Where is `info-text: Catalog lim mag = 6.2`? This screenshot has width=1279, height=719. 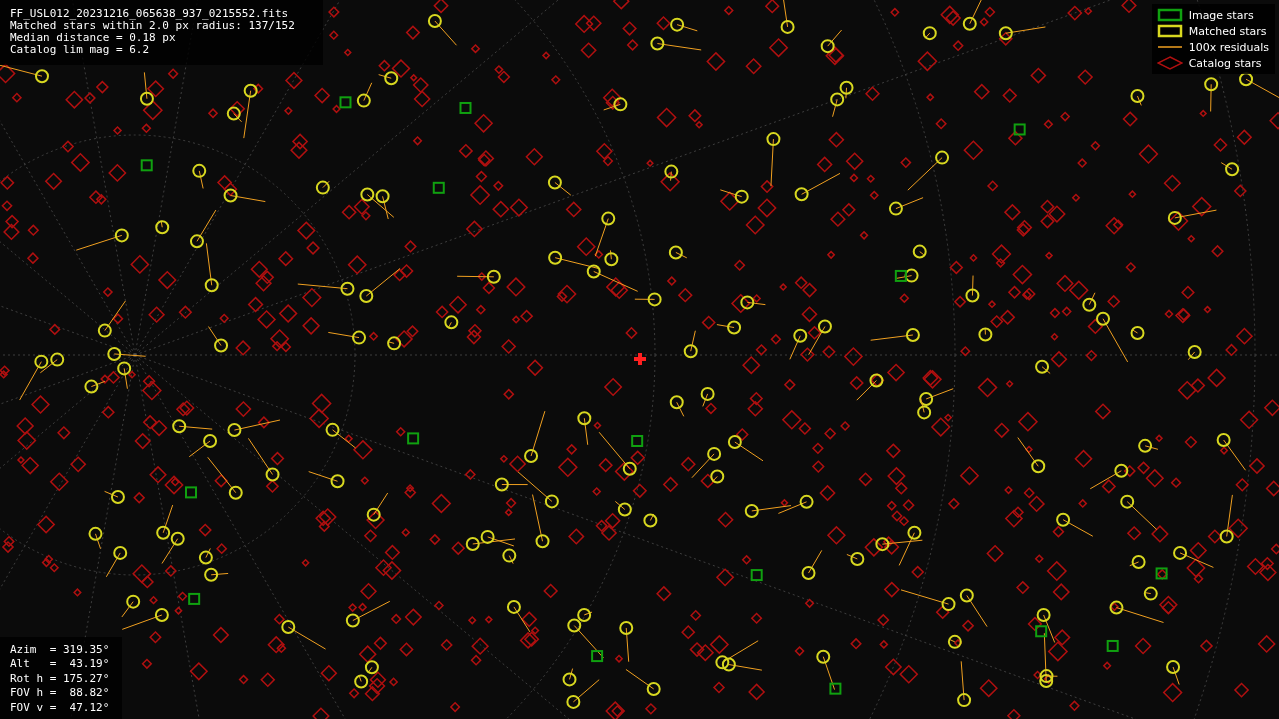 info-text: Catalog lim mag = 6.2 is located at coordinates (80, 50).